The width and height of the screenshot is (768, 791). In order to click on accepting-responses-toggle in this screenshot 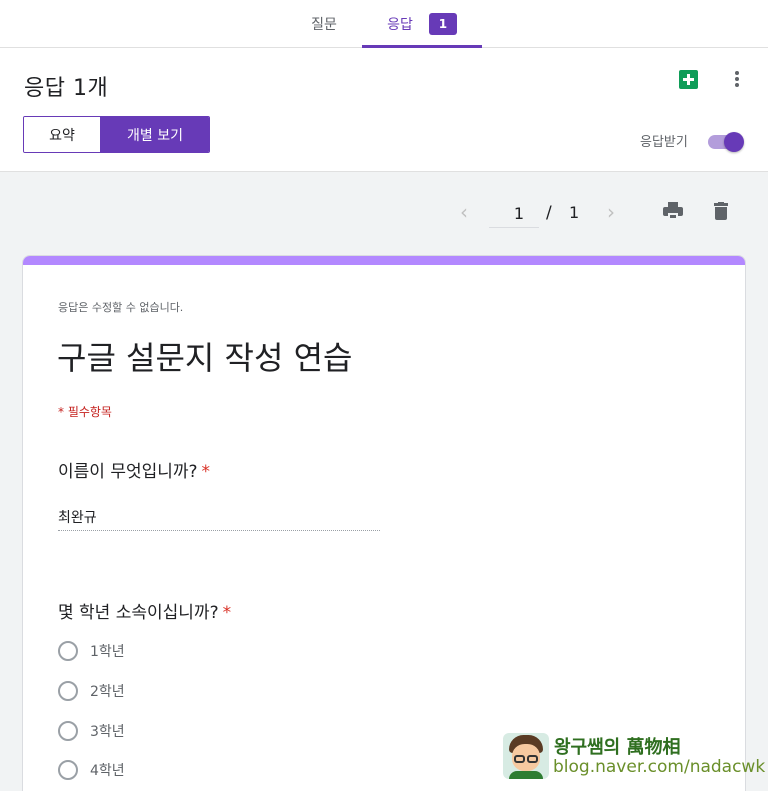, I will do `click(727, 142)`.